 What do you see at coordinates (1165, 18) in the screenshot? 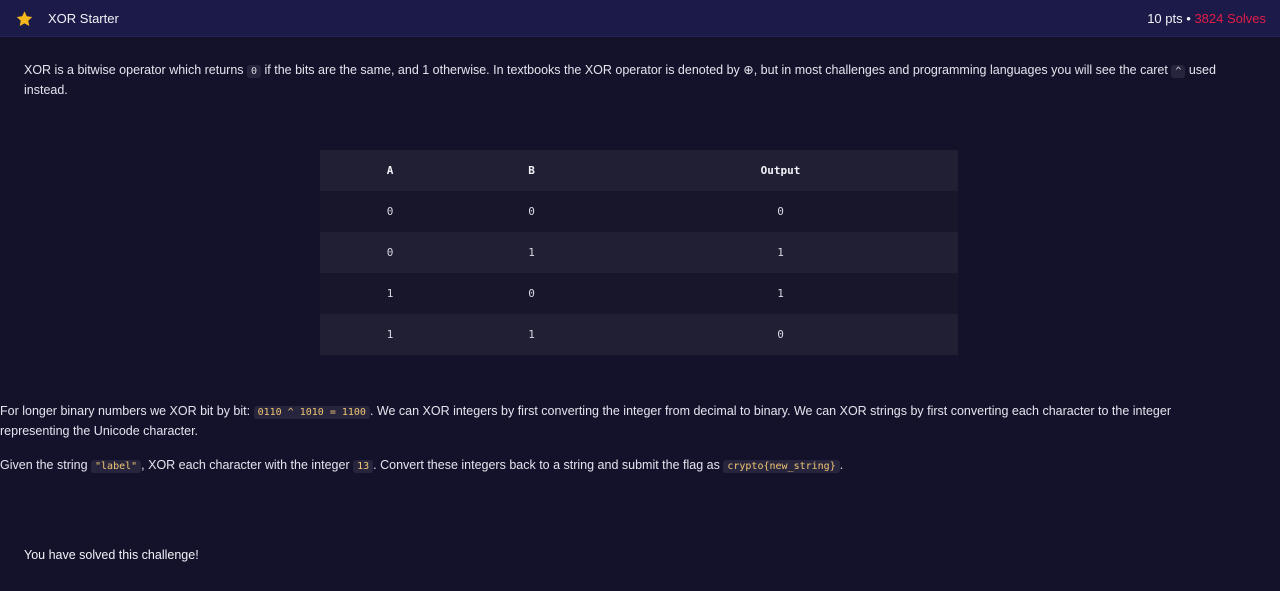
I see `points-value: 10 pts` at bounding box center [1165, 18].